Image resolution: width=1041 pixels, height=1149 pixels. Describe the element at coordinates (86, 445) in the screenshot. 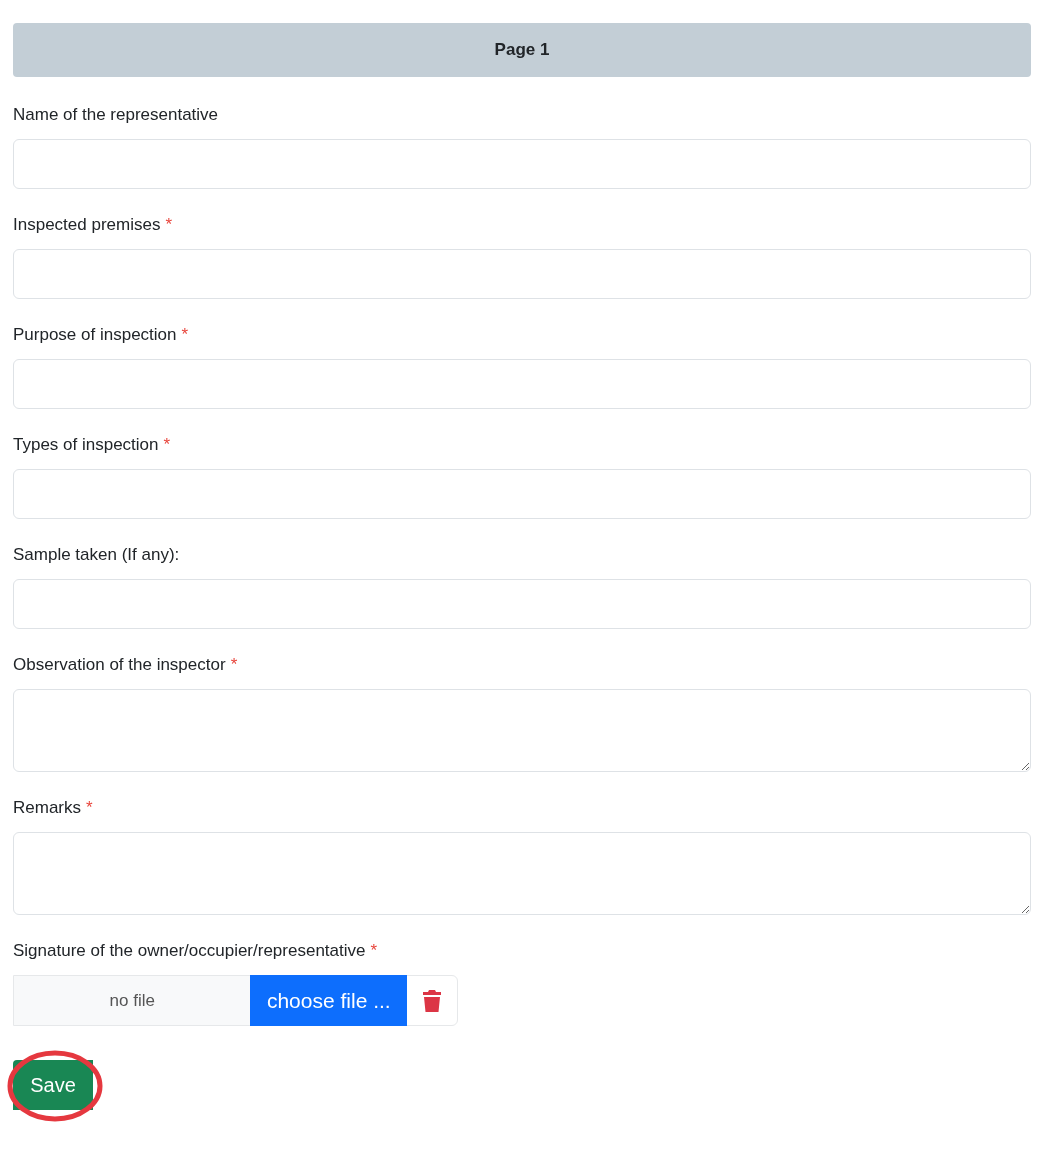

I see `field-label: Types of inspection` at that location.